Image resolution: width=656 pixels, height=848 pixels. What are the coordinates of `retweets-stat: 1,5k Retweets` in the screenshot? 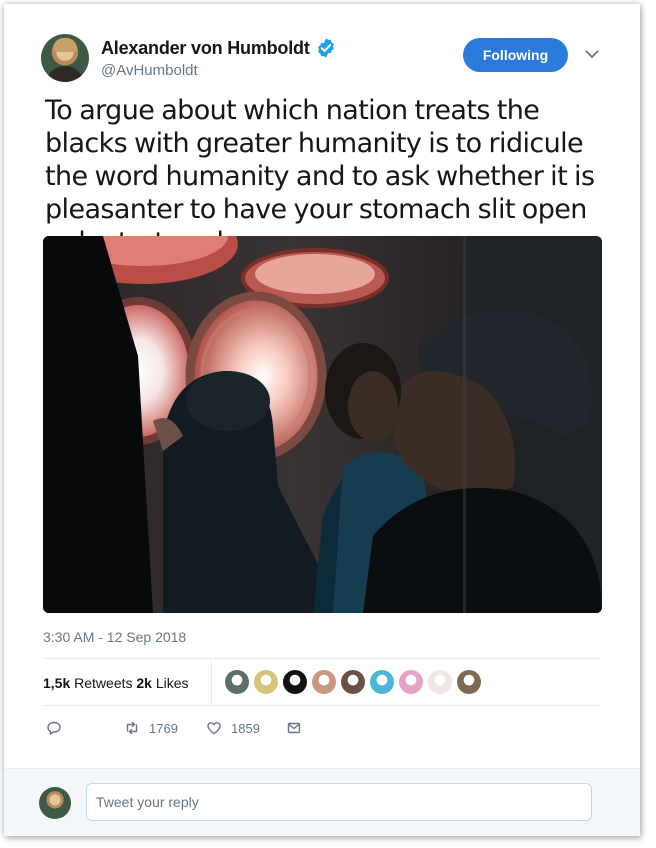 It's located at (88, 683).